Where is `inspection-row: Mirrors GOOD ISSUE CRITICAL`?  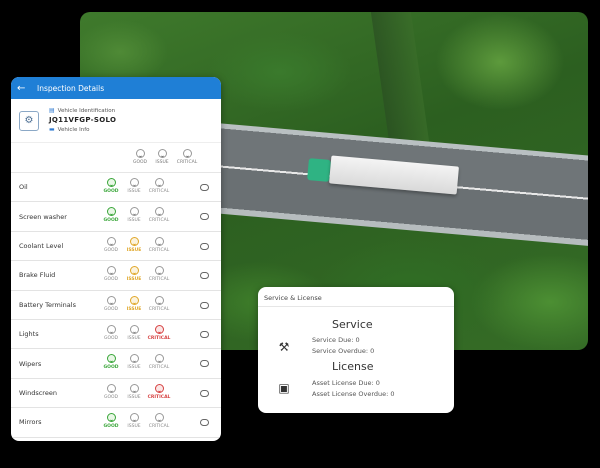 inspection-row: Mirrors GOOD ISSUE CRITICAL is located at coordinates (116, 423).